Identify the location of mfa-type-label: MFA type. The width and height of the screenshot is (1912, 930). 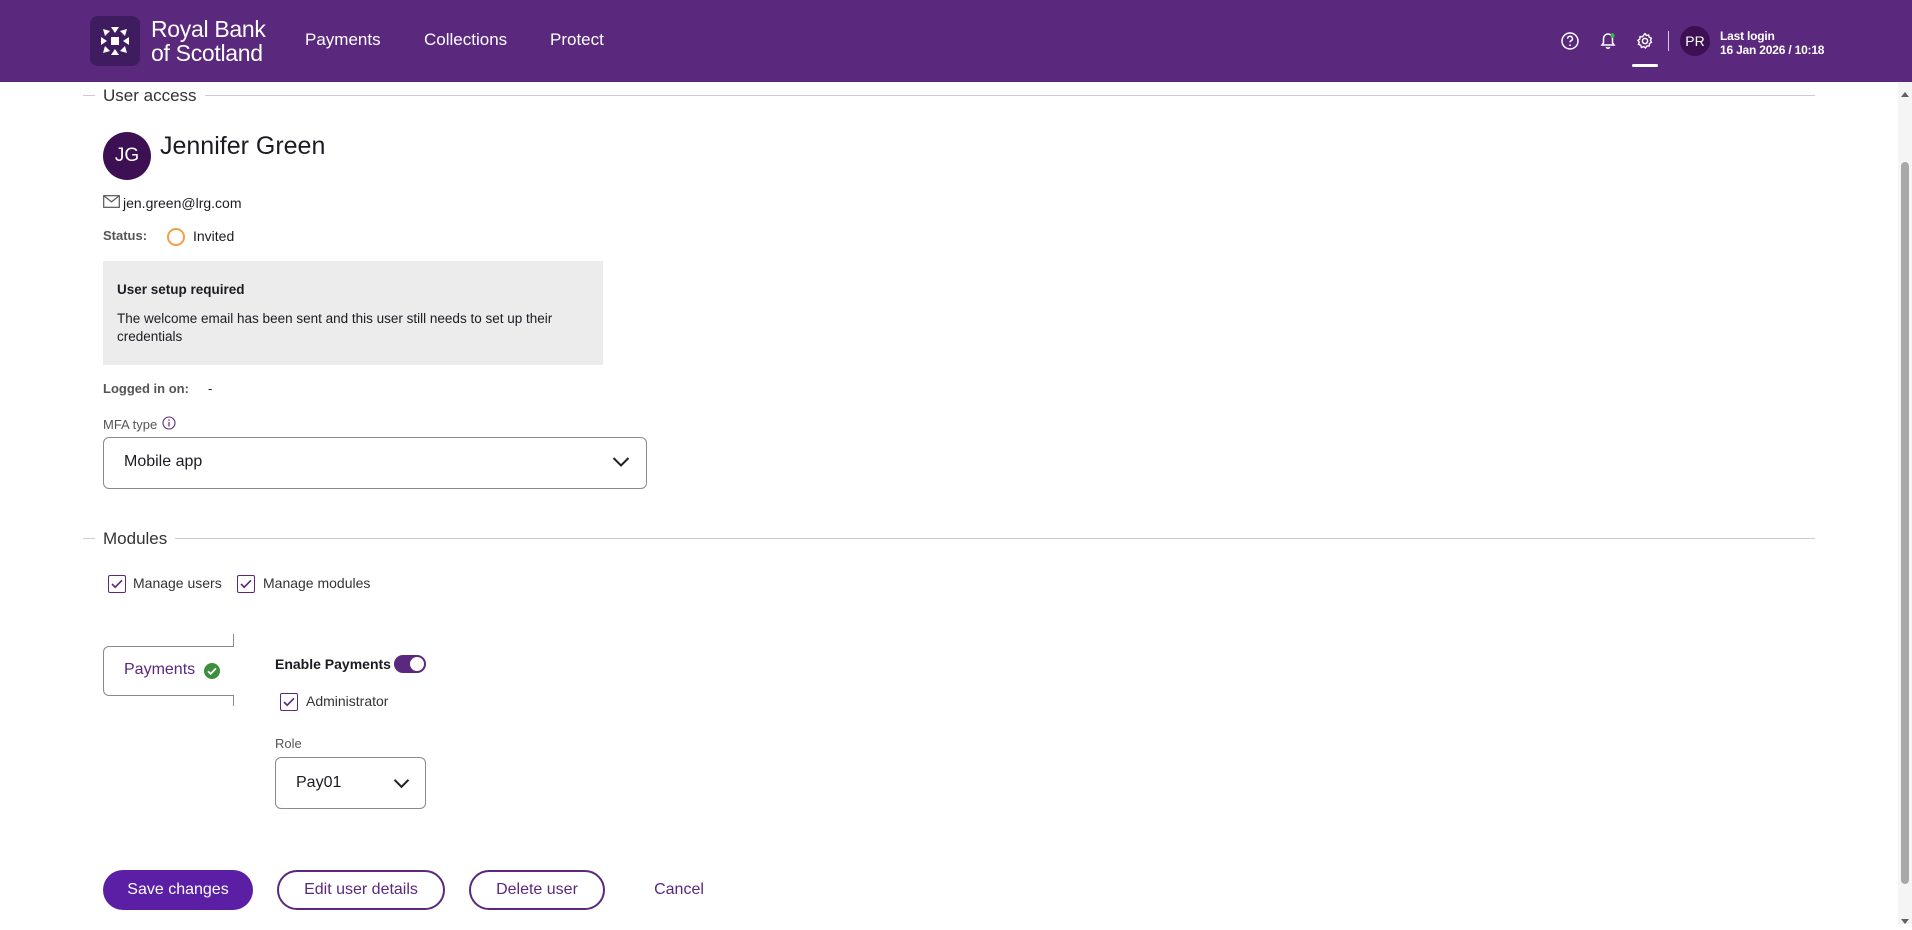
(139, 424).